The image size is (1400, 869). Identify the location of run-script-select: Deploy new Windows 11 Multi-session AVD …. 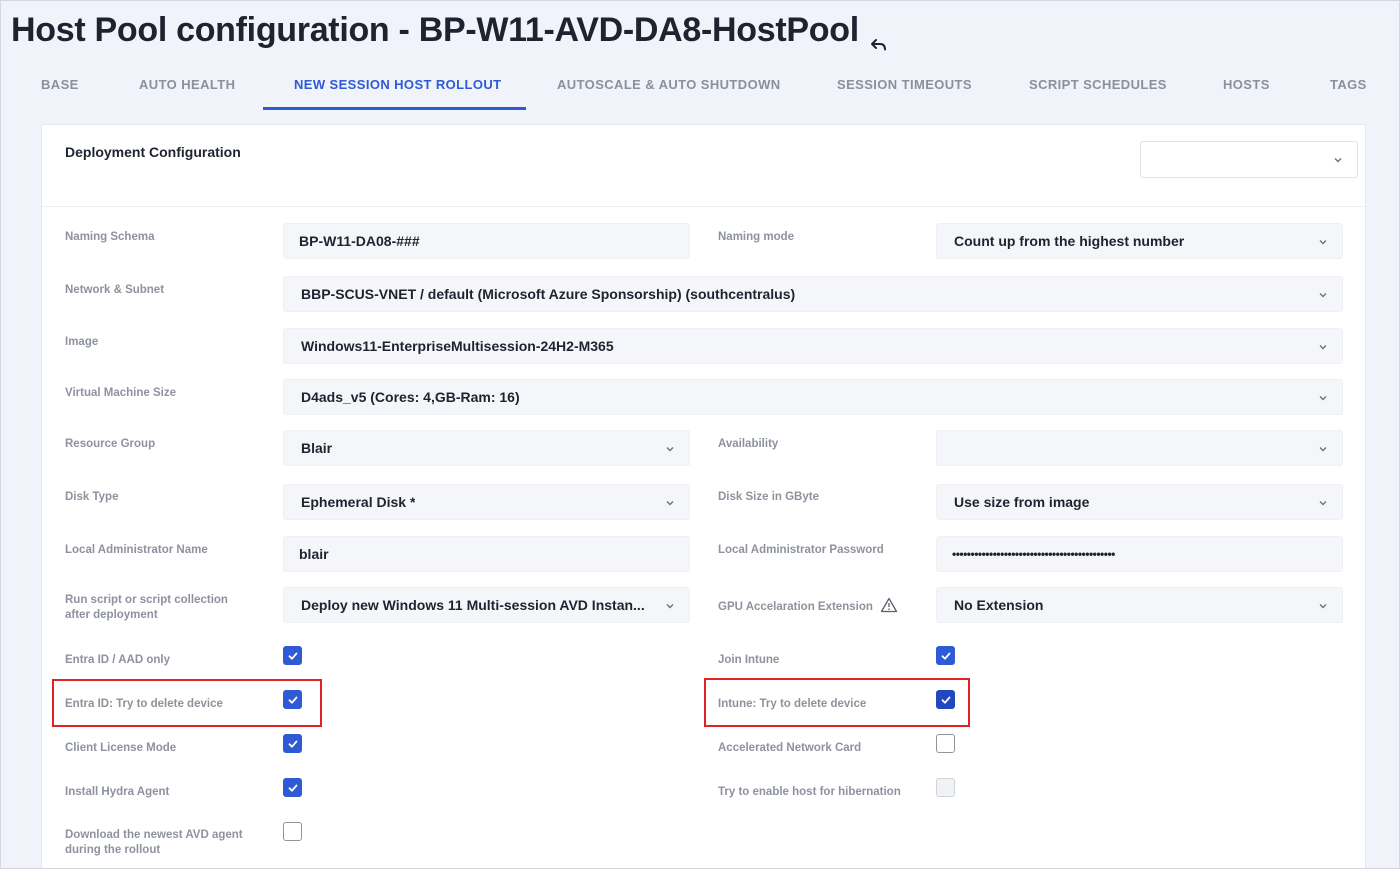
(486, 605).